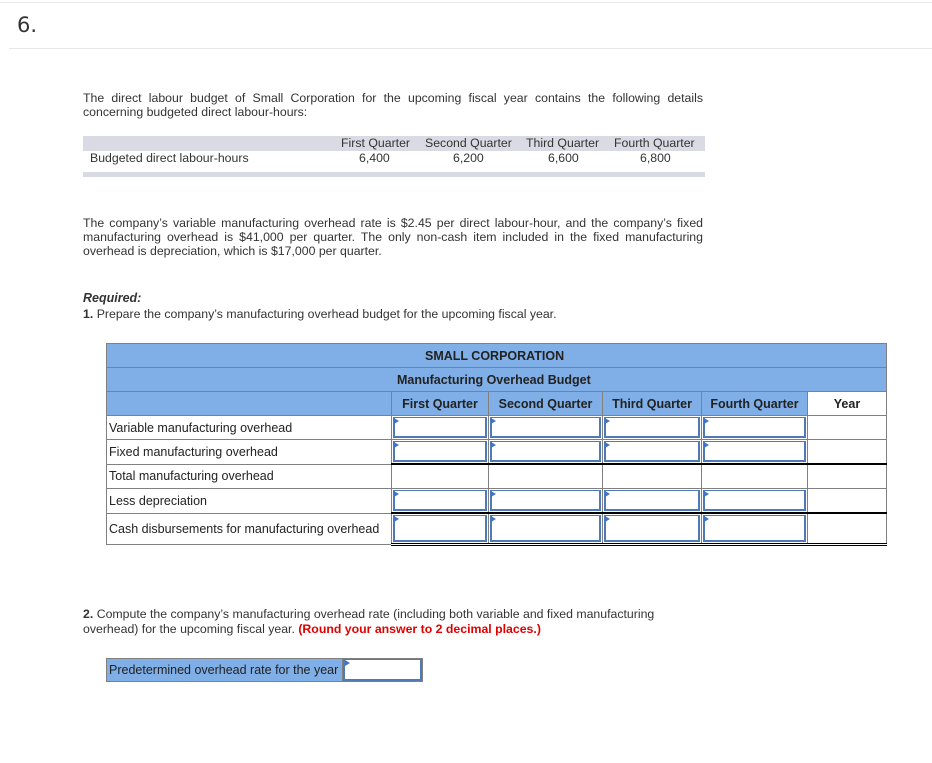 This screenshot has width=932, height=763. I want to click on input-variable-q1, so click(440, 427).